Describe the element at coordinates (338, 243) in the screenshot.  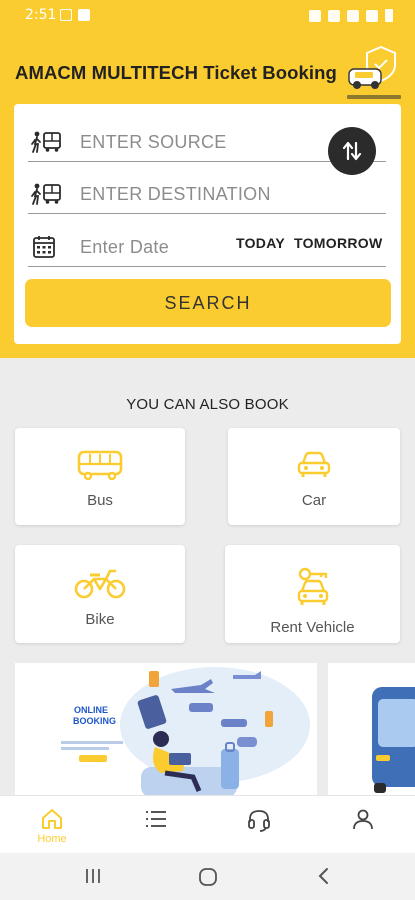
I see `tomorrow-button: TOMORROW` at that location.